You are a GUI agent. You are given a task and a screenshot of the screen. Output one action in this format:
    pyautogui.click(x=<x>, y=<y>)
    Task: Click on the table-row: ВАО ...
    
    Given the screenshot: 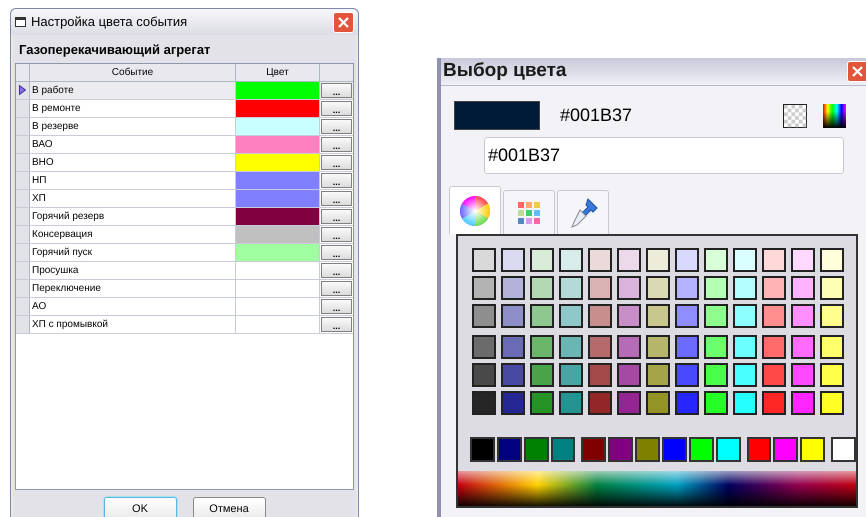 What is the action you would take?
    pyautogui.click(x=184, y=145)
    